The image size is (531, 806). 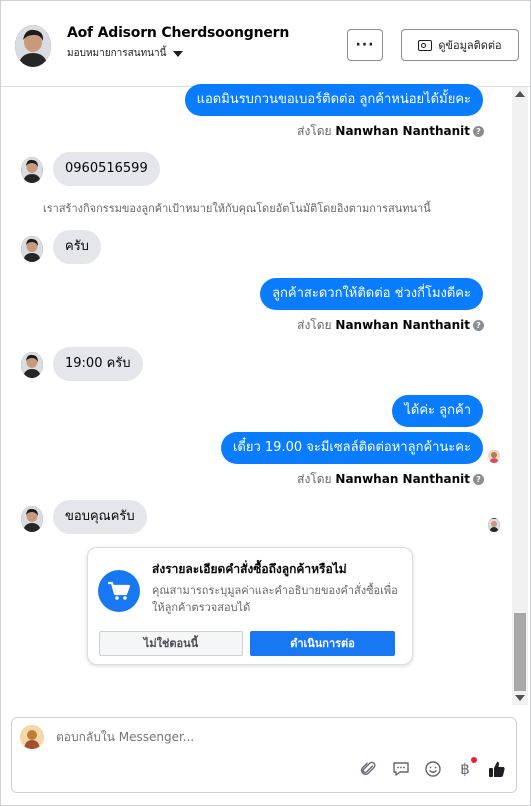 I want to click on incoming-message: 0960516599, so click(x=106, y=169).